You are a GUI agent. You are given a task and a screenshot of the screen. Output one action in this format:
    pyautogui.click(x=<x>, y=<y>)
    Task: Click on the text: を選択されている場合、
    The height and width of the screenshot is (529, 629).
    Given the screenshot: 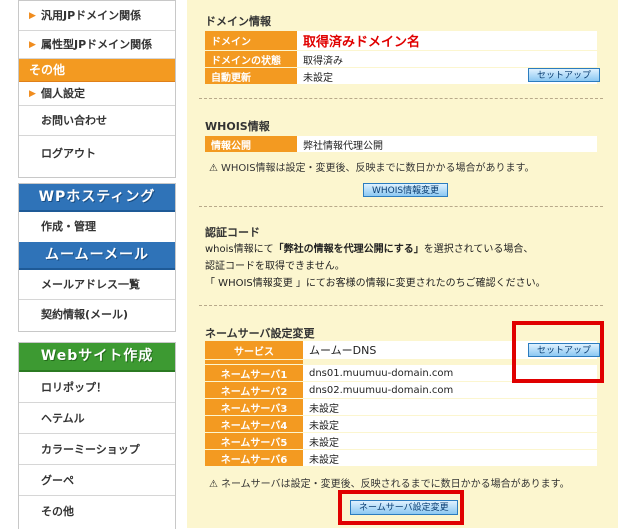 What is the action you would take?
    pyautogui.click(x=478, y=249)
    